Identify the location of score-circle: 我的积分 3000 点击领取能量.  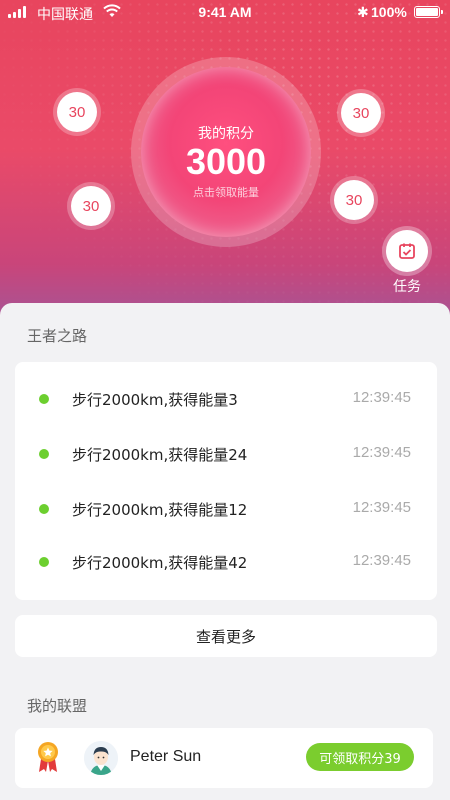
(226, 152).